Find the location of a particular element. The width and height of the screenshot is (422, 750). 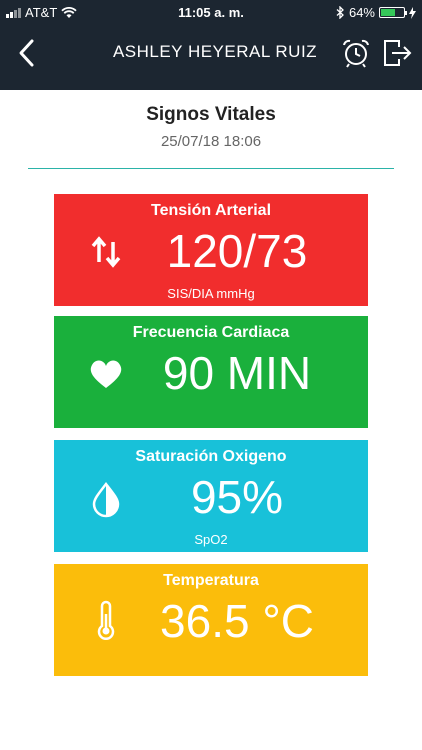

logout-icon is located at coordinates (398, 53).